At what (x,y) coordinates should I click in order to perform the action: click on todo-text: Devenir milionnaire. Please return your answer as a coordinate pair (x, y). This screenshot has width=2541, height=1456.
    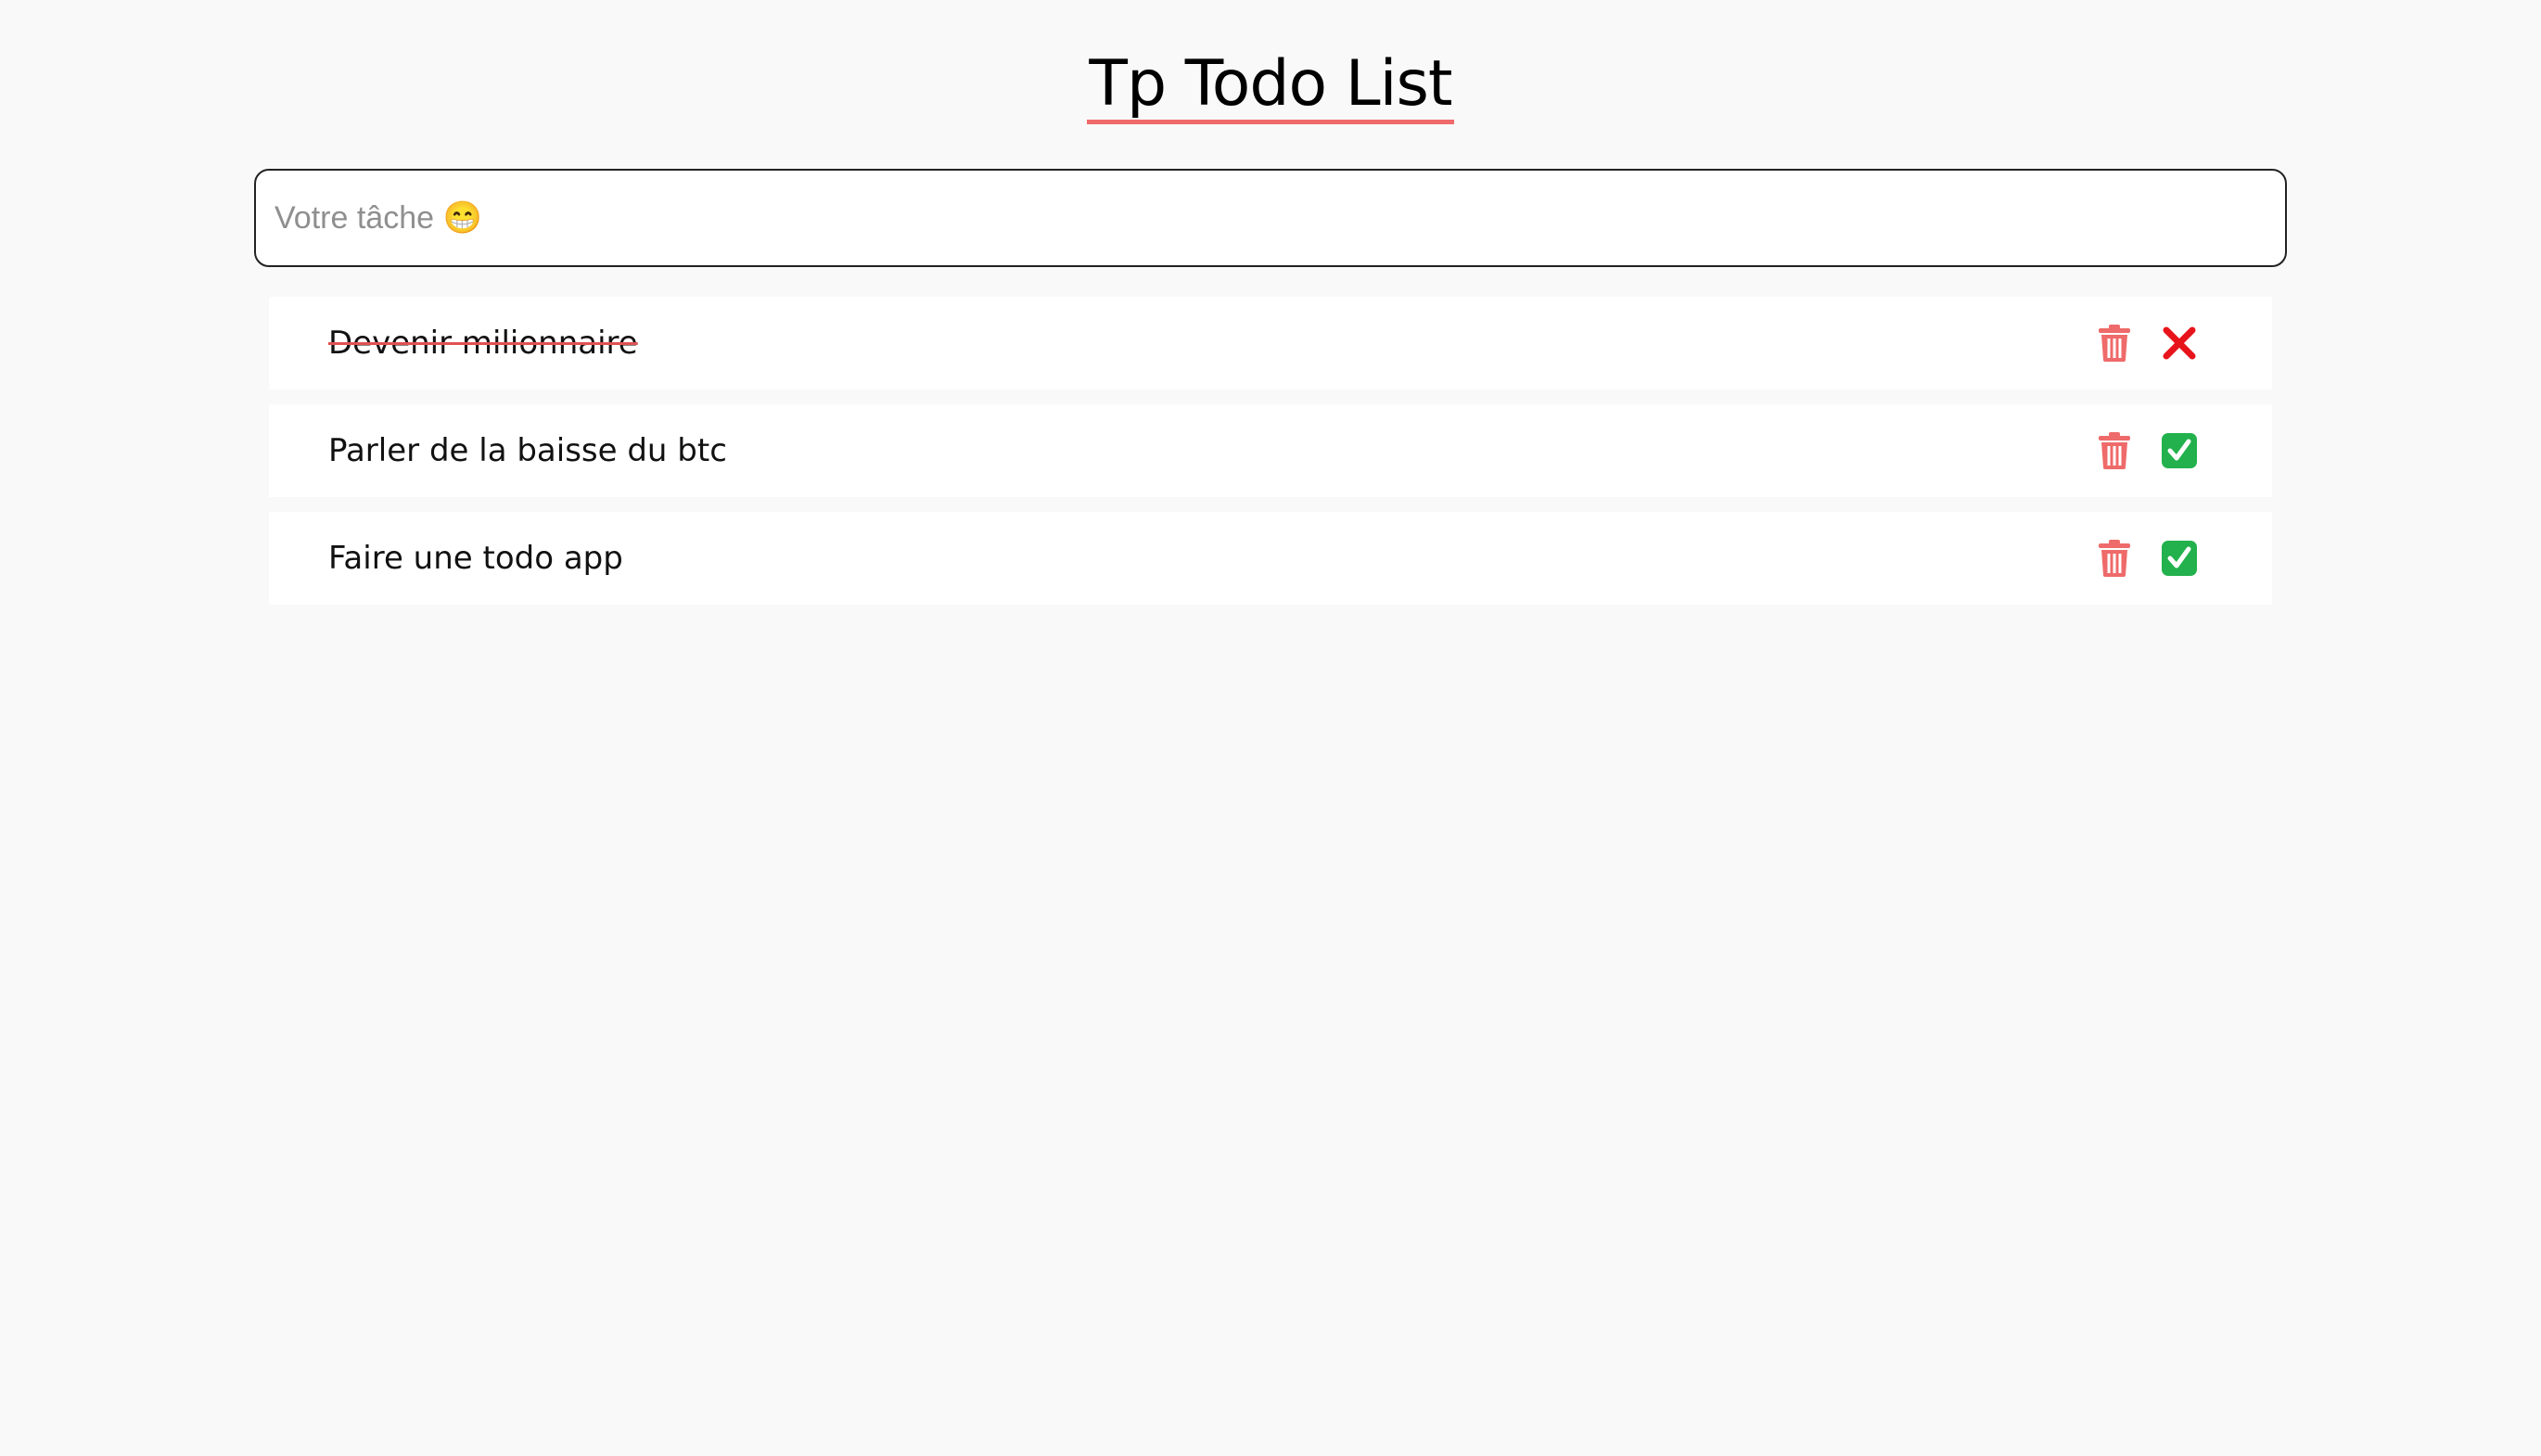
    Looking at the image, I should click on (483, 343).